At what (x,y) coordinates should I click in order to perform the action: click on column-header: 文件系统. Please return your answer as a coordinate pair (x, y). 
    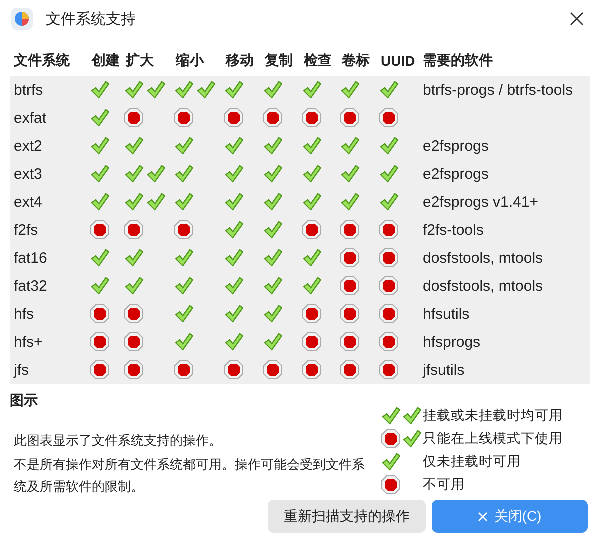
    Looking at the image, I should click on (41, 60).